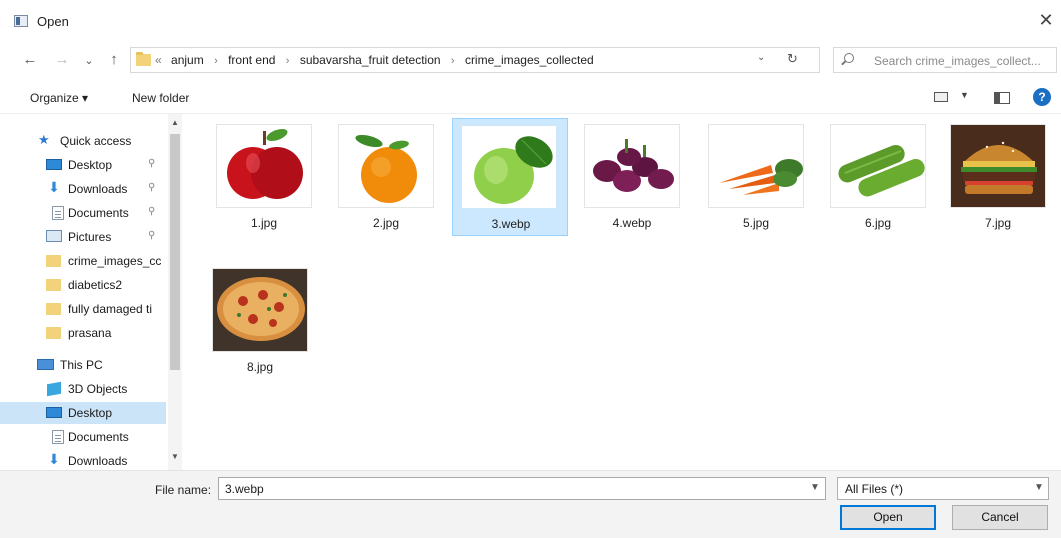 This screenshot has height=538, width=1061. I want to click on sidebar-item-3d-objects: 3D Objects, so click(83, 389).